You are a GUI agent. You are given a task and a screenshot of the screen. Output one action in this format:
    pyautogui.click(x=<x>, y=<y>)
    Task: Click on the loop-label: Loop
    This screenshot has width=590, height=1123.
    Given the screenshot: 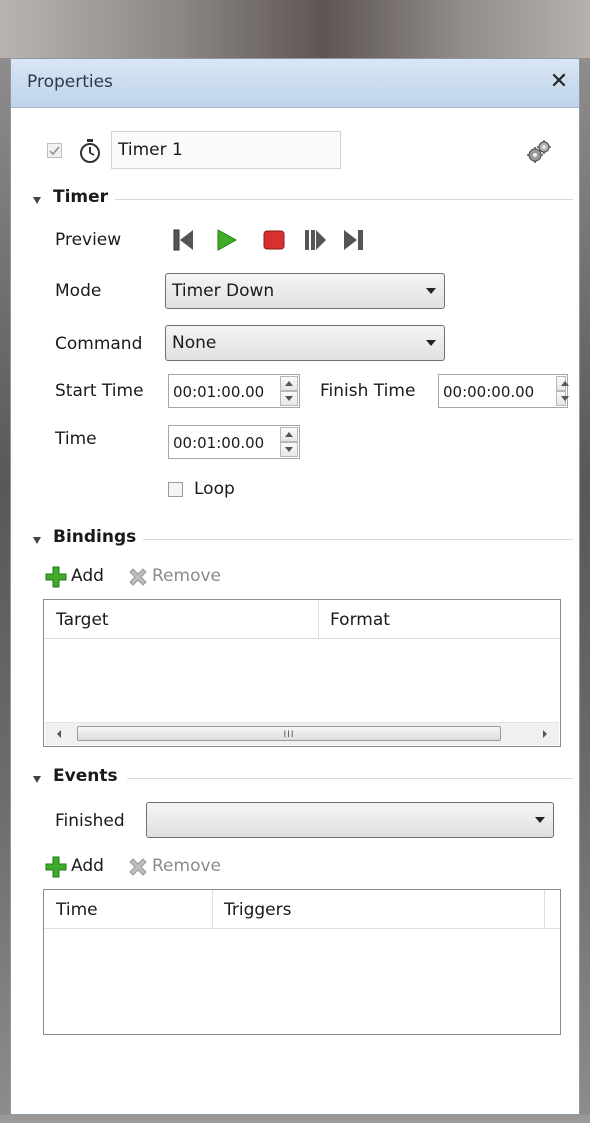 What is the action you would take?
    pyautogui.click(x=214, y=489)
    